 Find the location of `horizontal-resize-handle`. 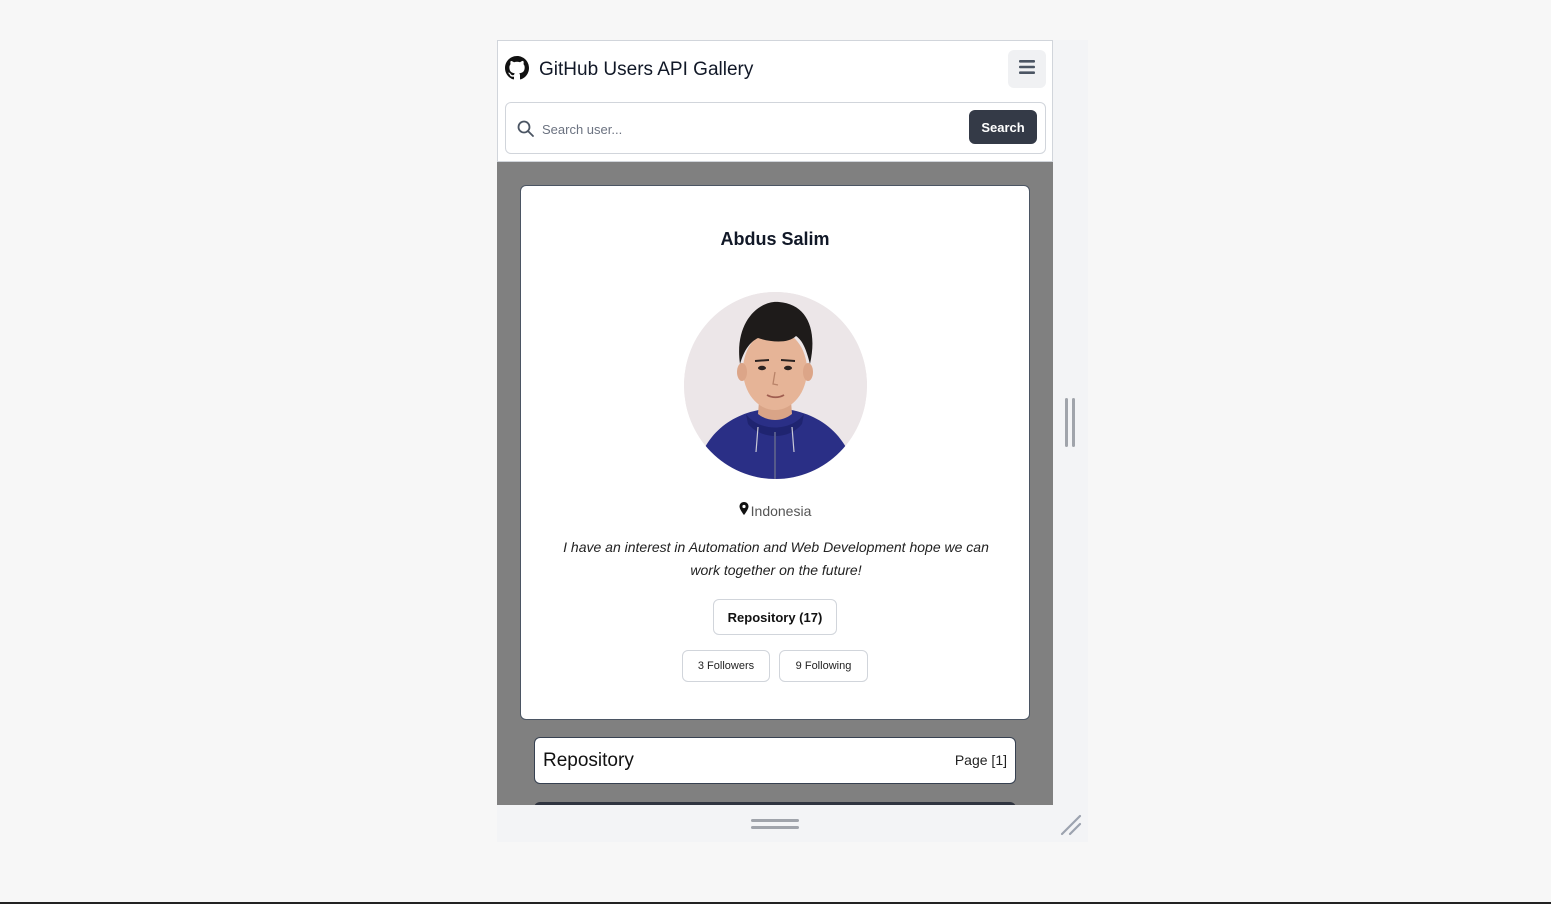

horizontal-resize-handle is located at coordinates (775, 825).